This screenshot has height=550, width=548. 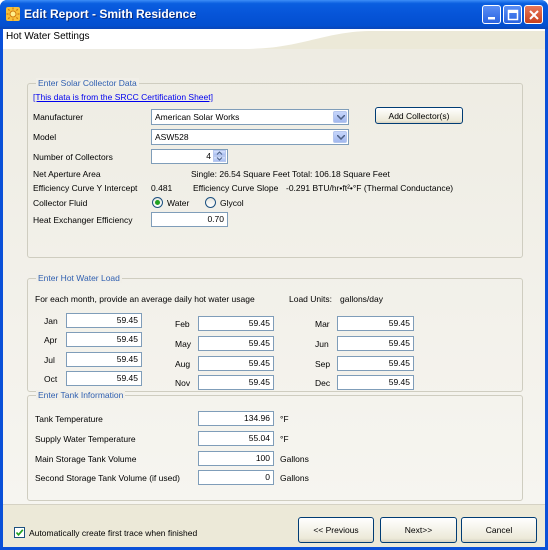 I want to click on hx-efficiency-input: 0.70, so click(x=189, y=219).